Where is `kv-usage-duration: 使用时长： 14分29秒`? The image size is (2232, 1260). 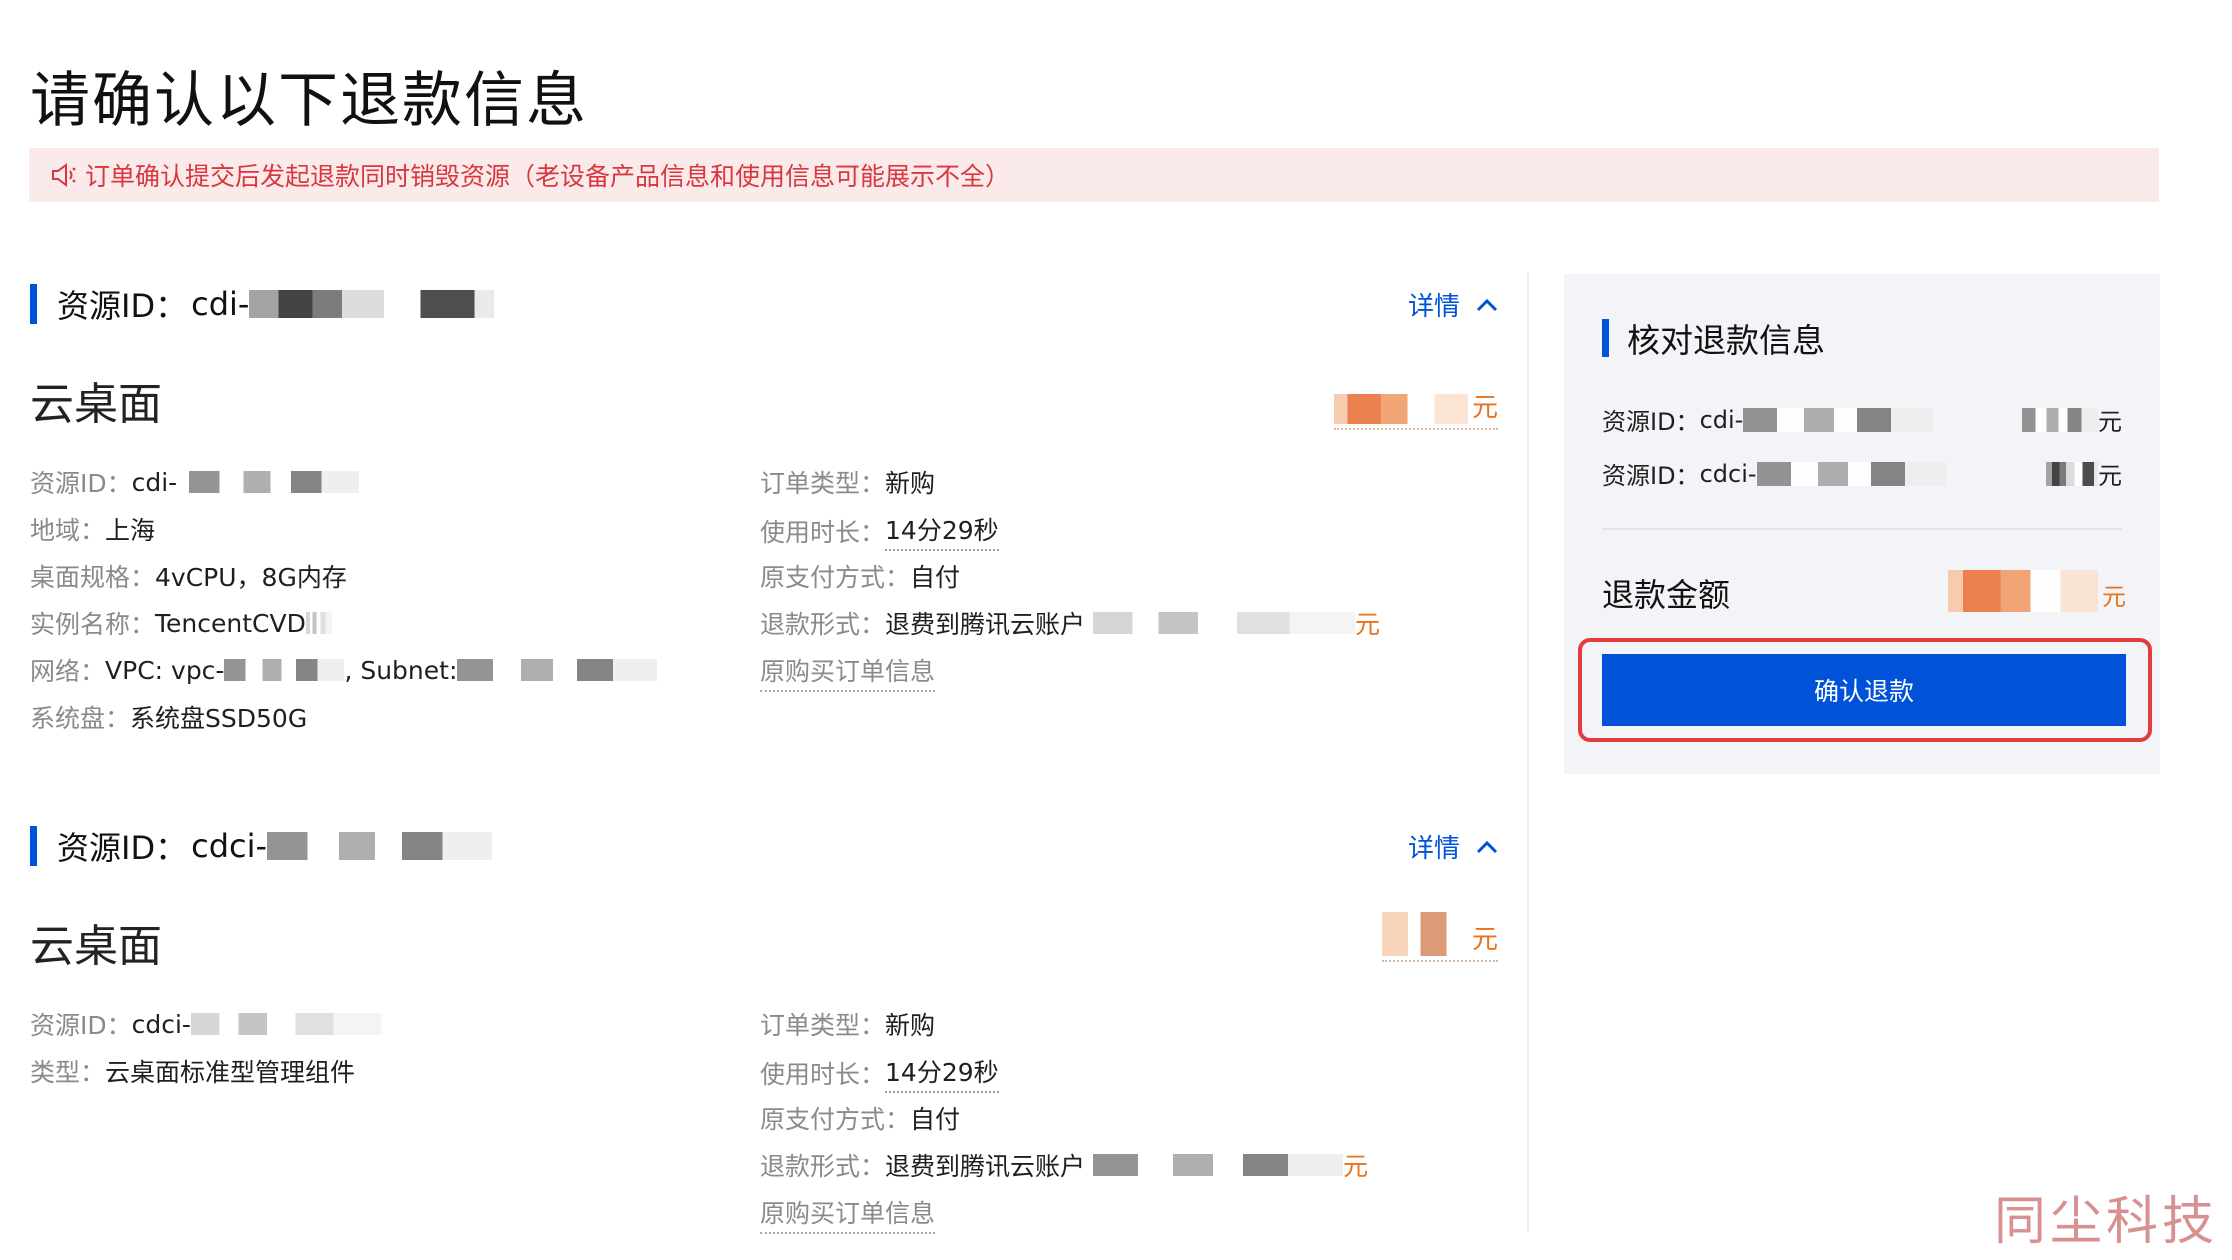
kv-usage-duration: 使用时长： 14分29秒 is located at coordinates (879, 531).